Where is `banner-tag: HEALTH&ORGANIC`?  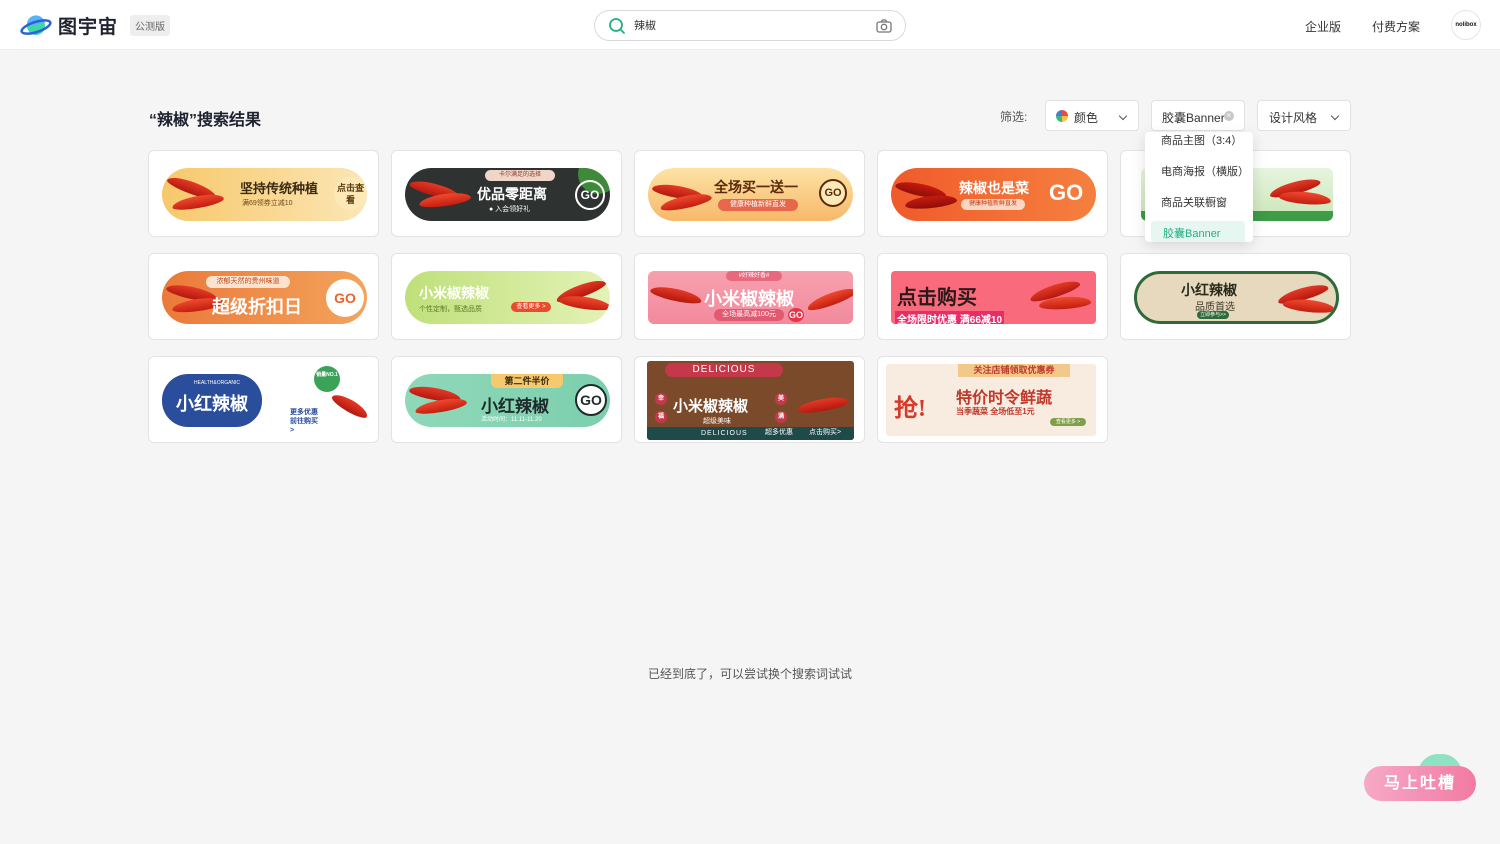
banner-tag: HEALTH&ORGANIC is located at coordinates (217, 383).